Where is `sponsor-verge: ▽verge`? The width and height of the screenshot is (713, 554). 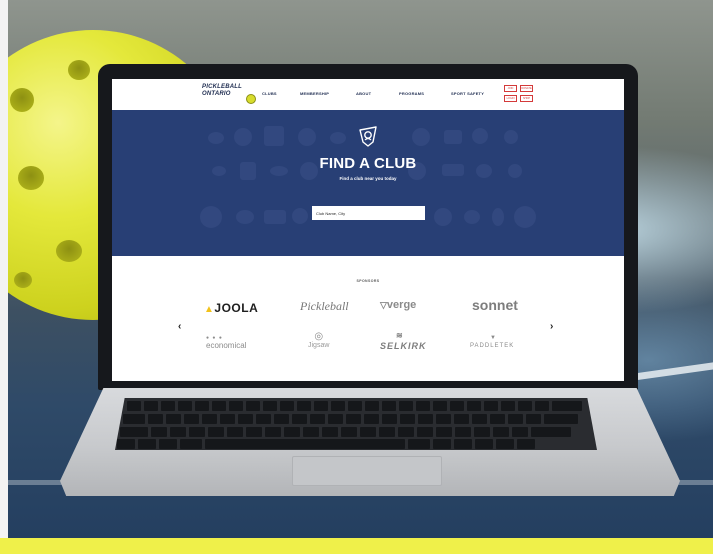 sponsor-verge: ▽verge is located at coordinates (398, 305).